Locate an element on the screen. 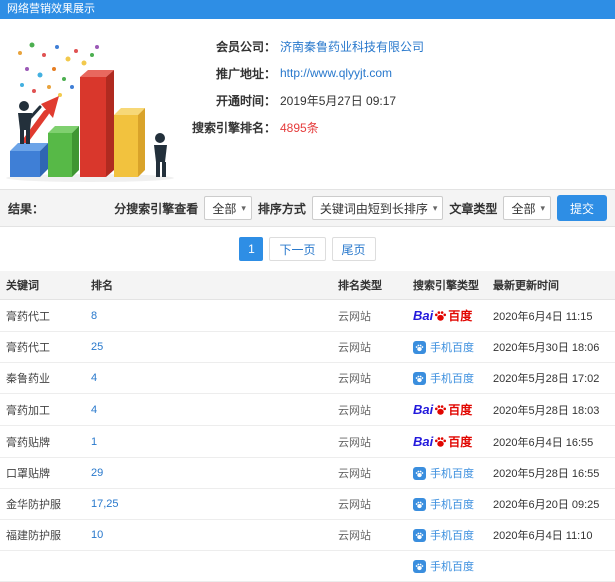  bar-green is located at coordinates (63, 151).